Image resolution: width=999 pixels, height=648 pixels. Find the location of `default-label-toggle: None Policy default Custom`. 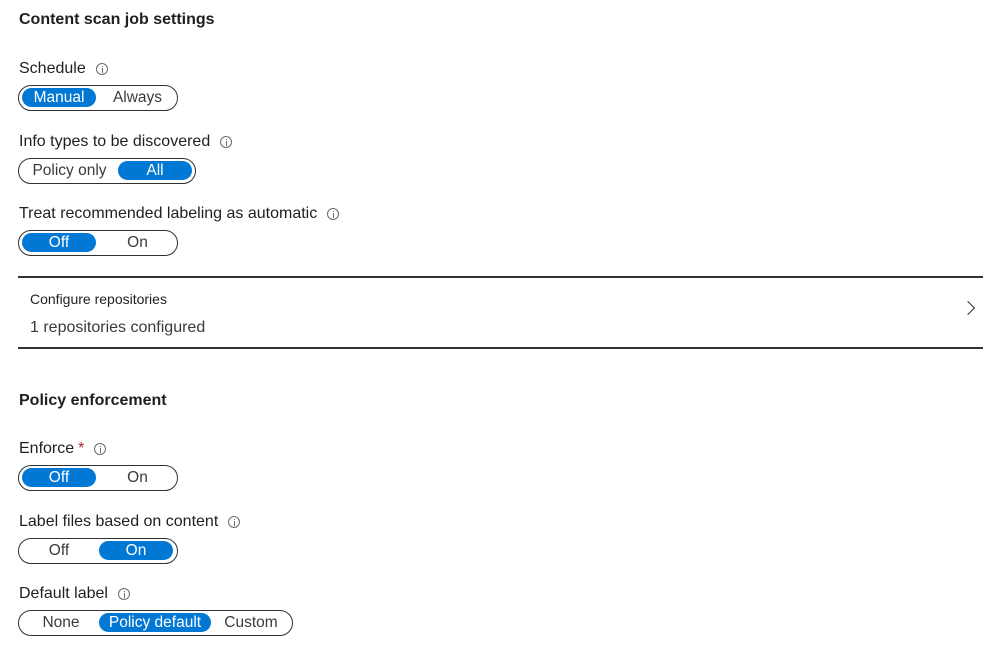

default-label-toggle: None Policy default Custom is located at coordinates (155, 623).